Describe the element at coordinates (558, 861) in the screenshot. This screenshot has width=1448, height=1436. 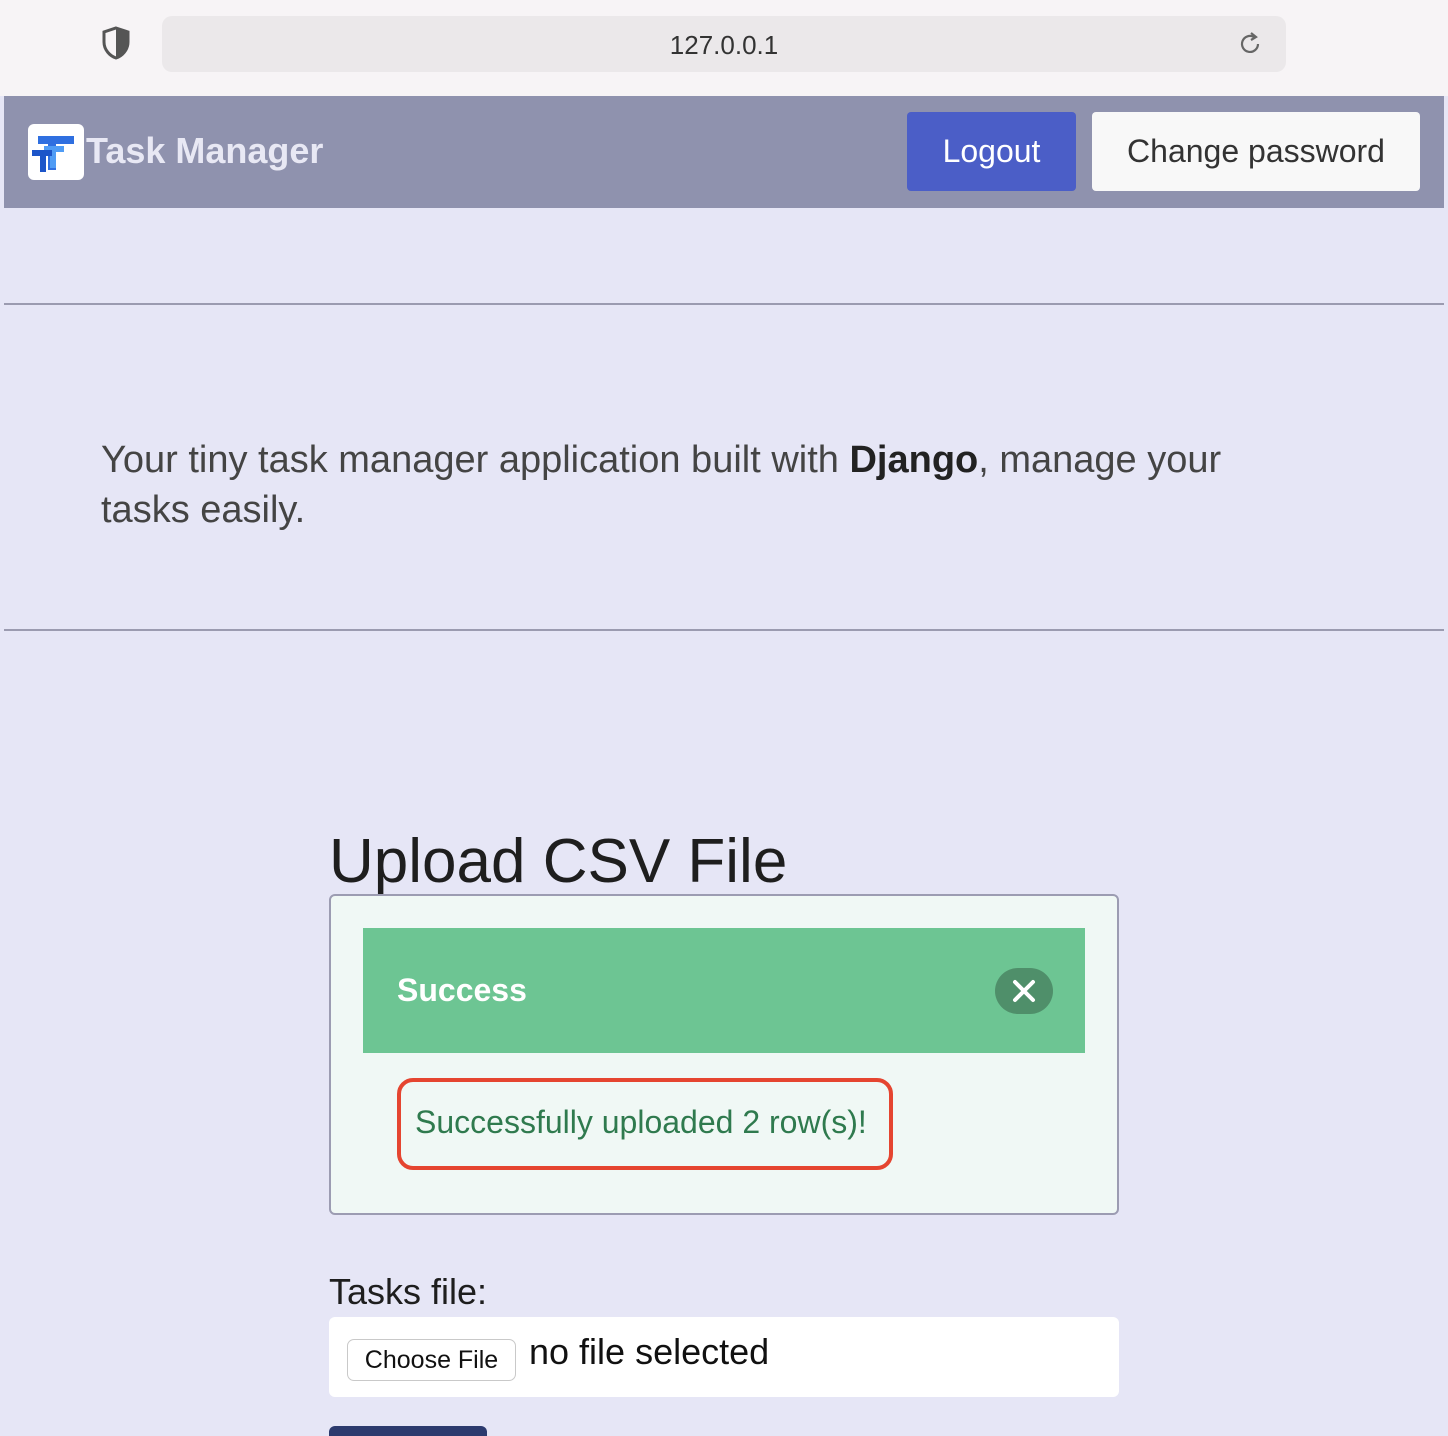
I see `page-title: Upload CSV File` at that location.